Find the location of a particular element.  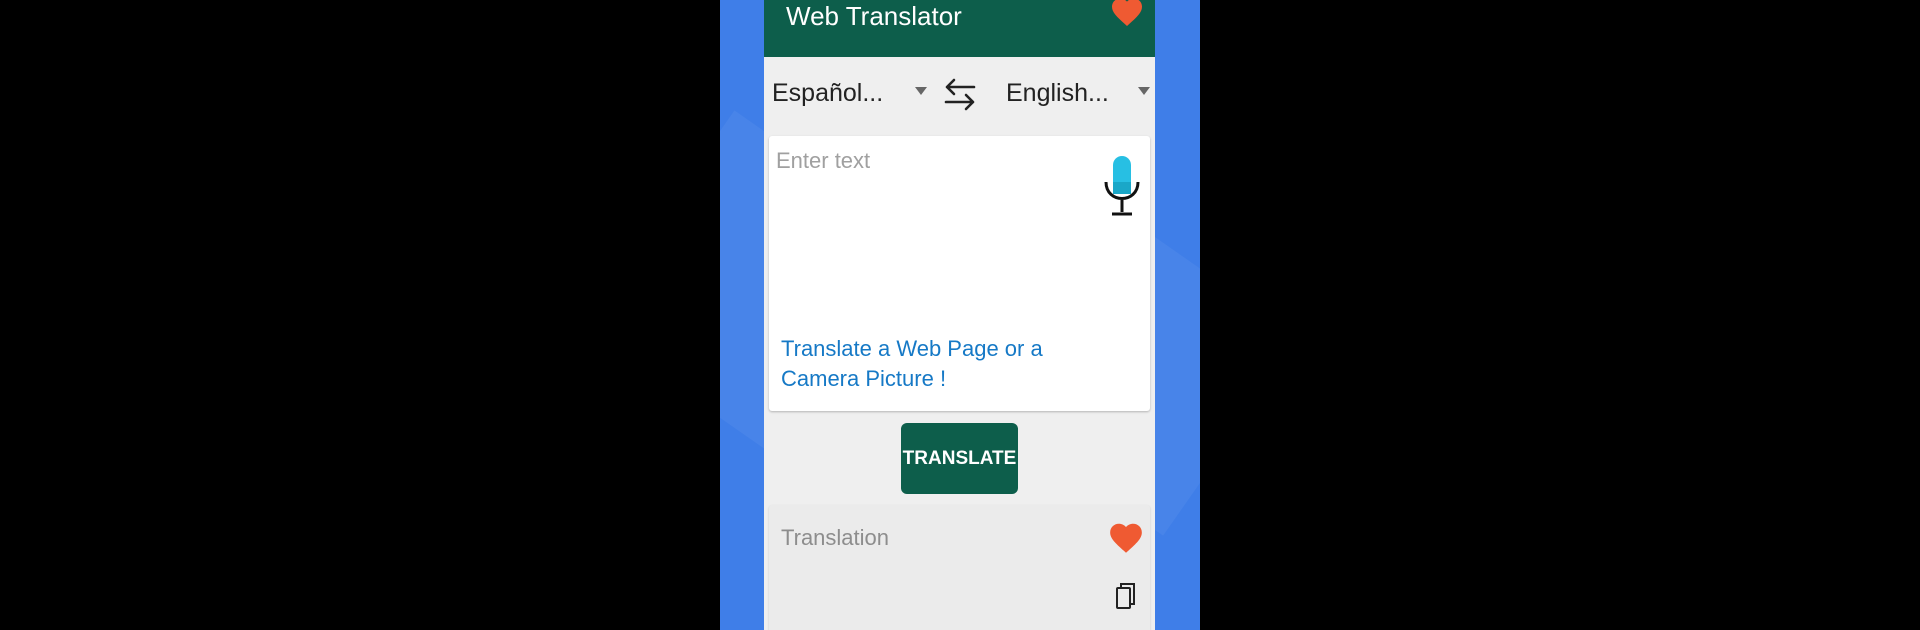

output-card: Translation is located at coordinates (959, 567).